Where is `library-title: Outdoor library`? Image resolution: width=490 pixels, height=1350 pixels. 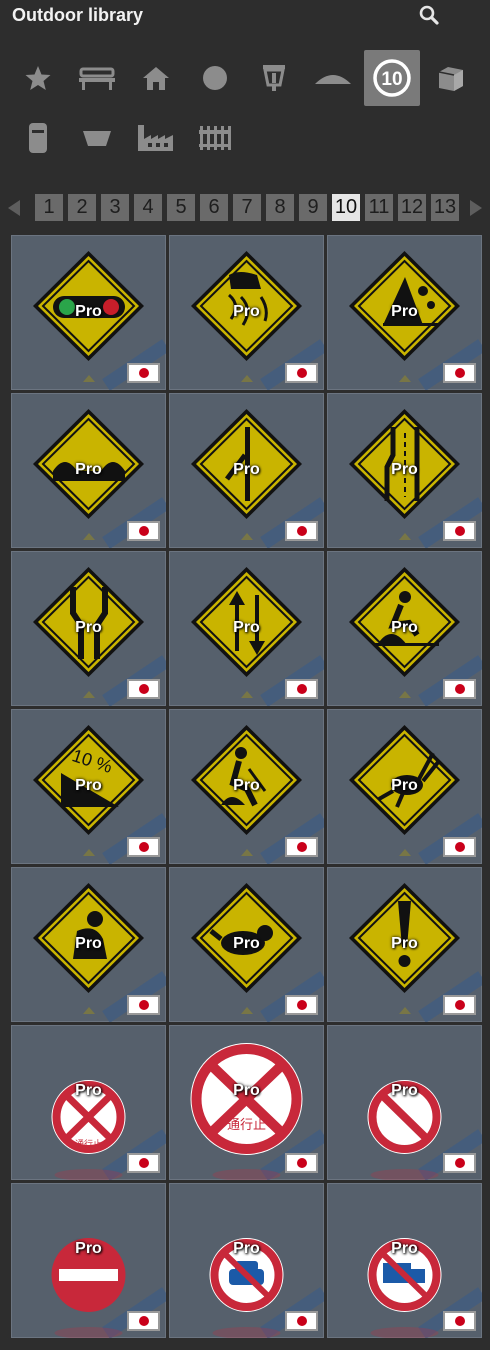 library-title: Outdoor library is located at coordinates (78, 15).